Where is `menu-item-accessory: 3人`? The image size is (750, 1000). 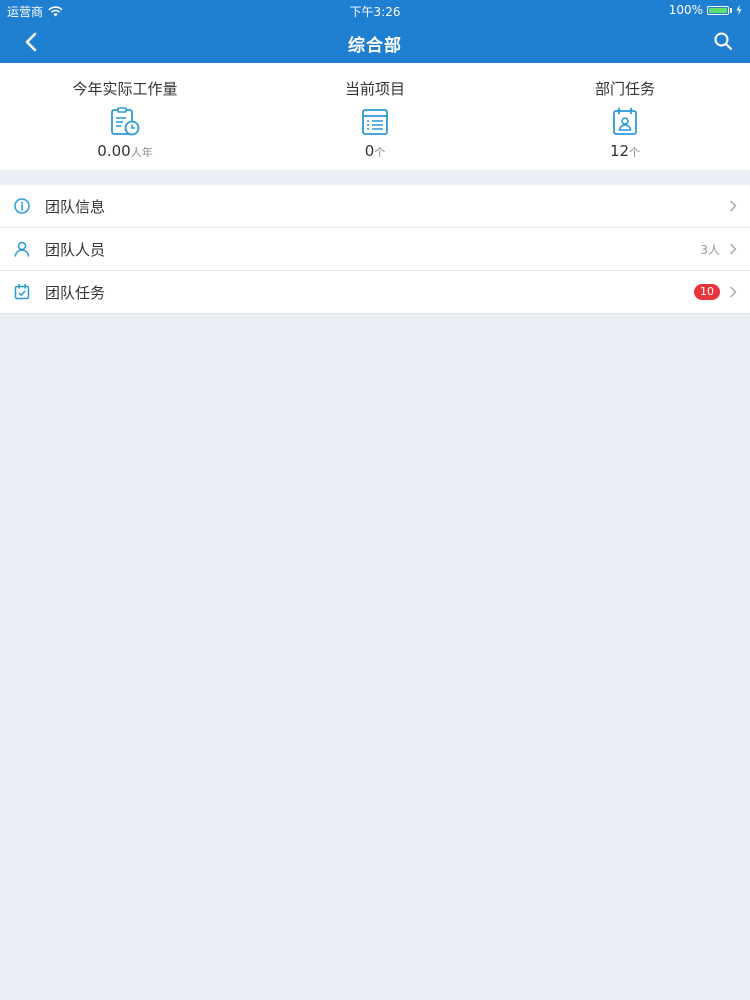 menu-item-accessory: 3人 is located at coordinates (719, 249).